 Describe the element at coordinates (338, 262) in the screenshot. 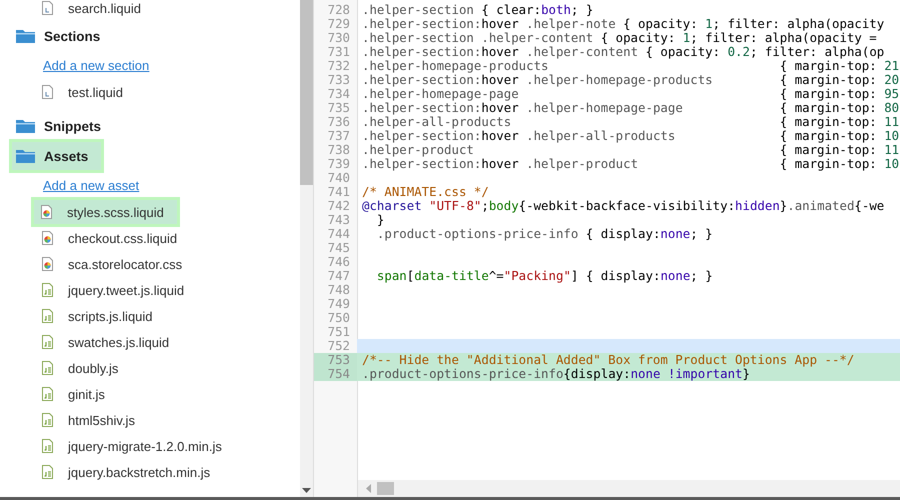

I see `line-number: 746` at that location.